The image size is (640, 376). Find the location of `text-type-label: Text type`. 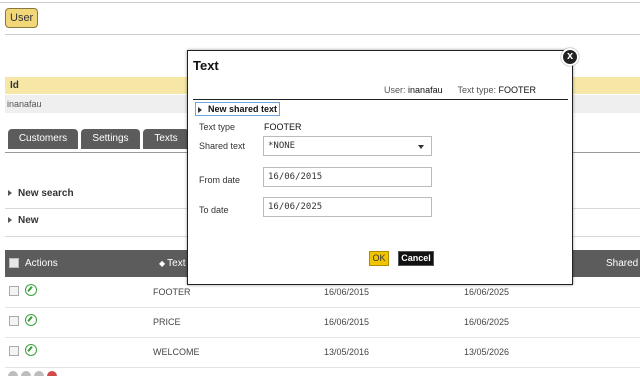

text-type-label: Text type is located at coordinates (217, 127).